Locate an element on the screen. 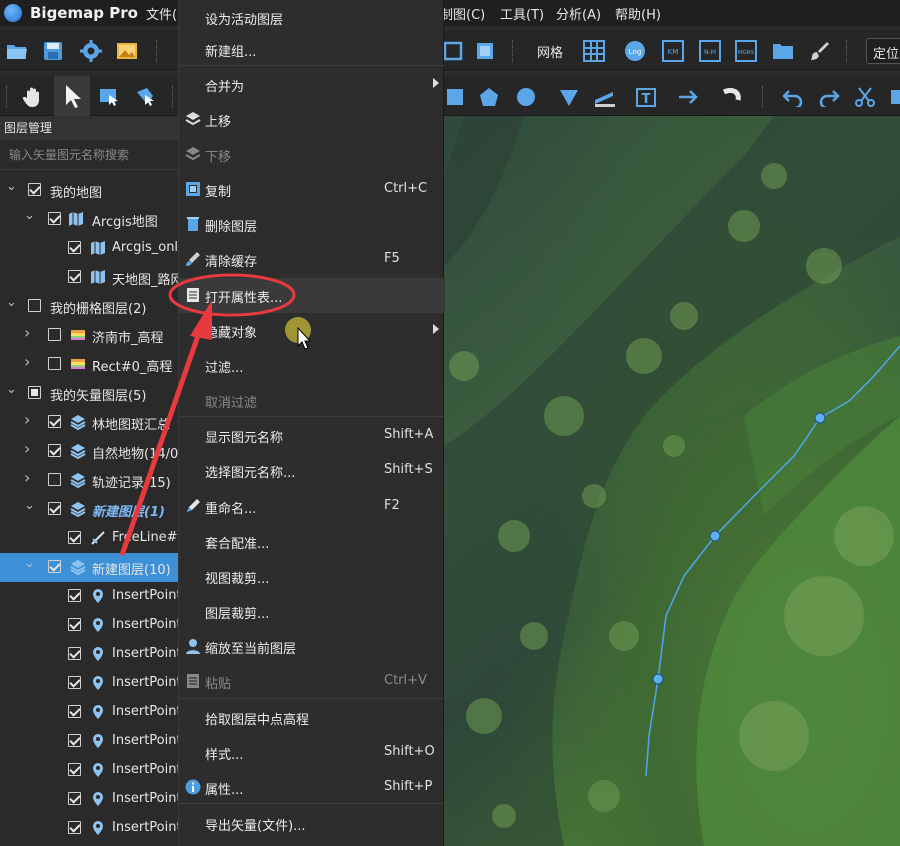 This screenshot has height=846, width=900. context-menu-item: 隐藏对象 is located at coordinates (312, 330).